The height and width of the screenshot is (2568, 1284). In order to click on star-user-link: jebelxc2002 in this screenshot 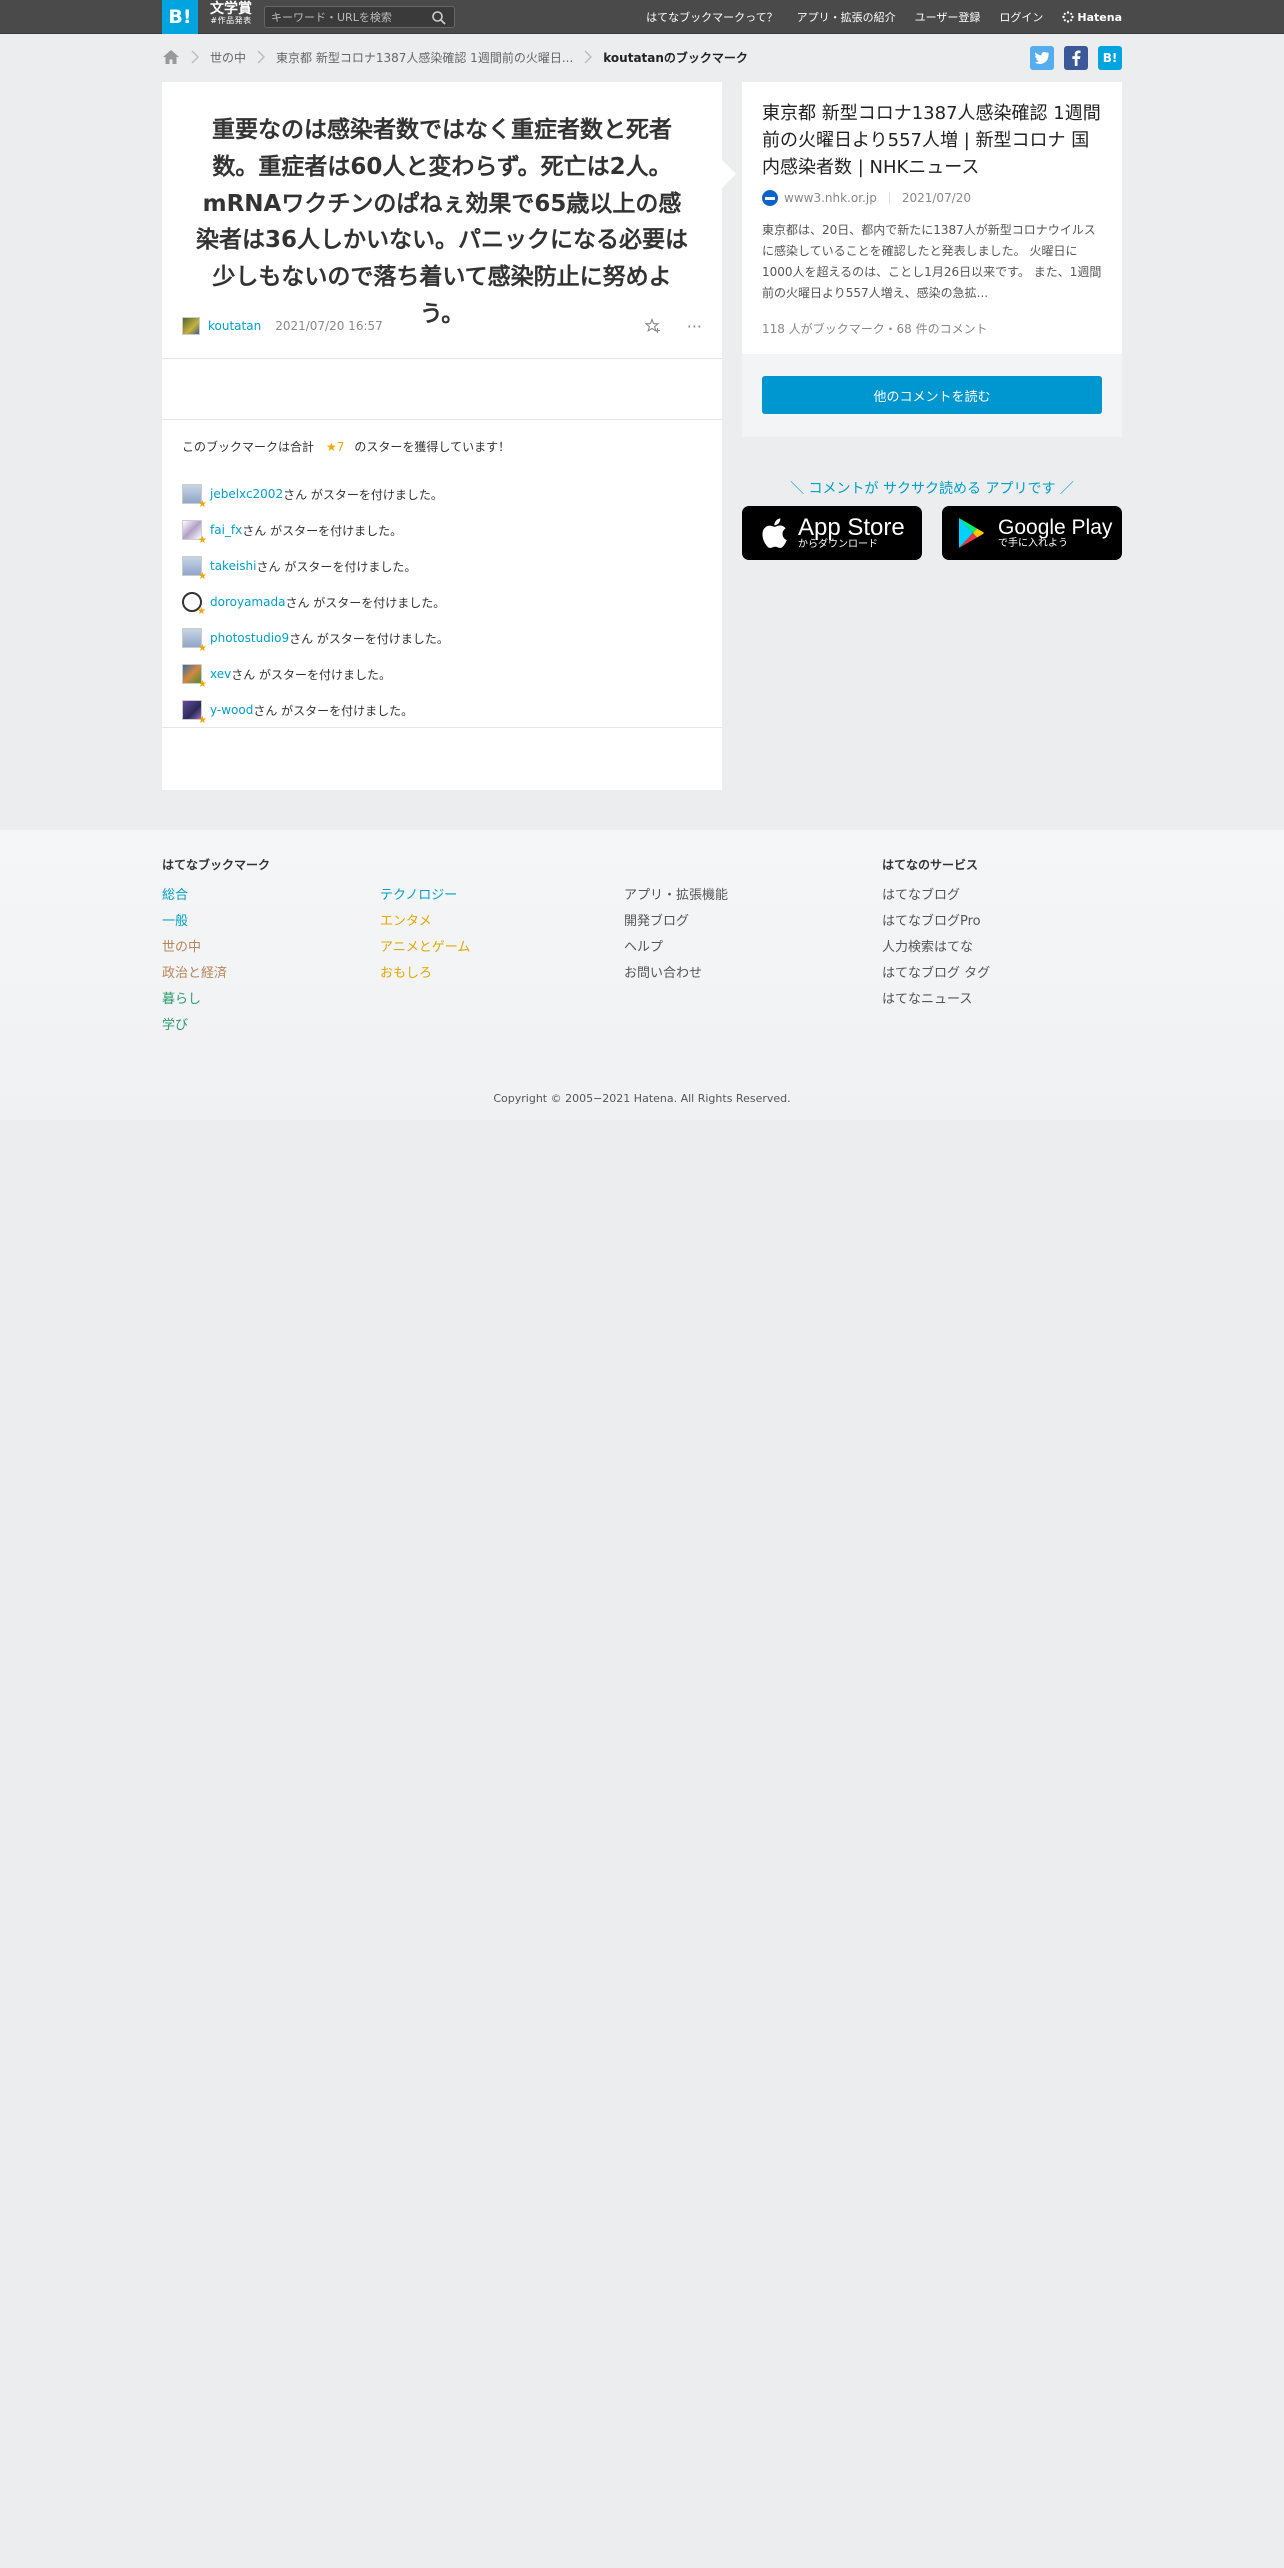, I will do `click(246, 494)`.